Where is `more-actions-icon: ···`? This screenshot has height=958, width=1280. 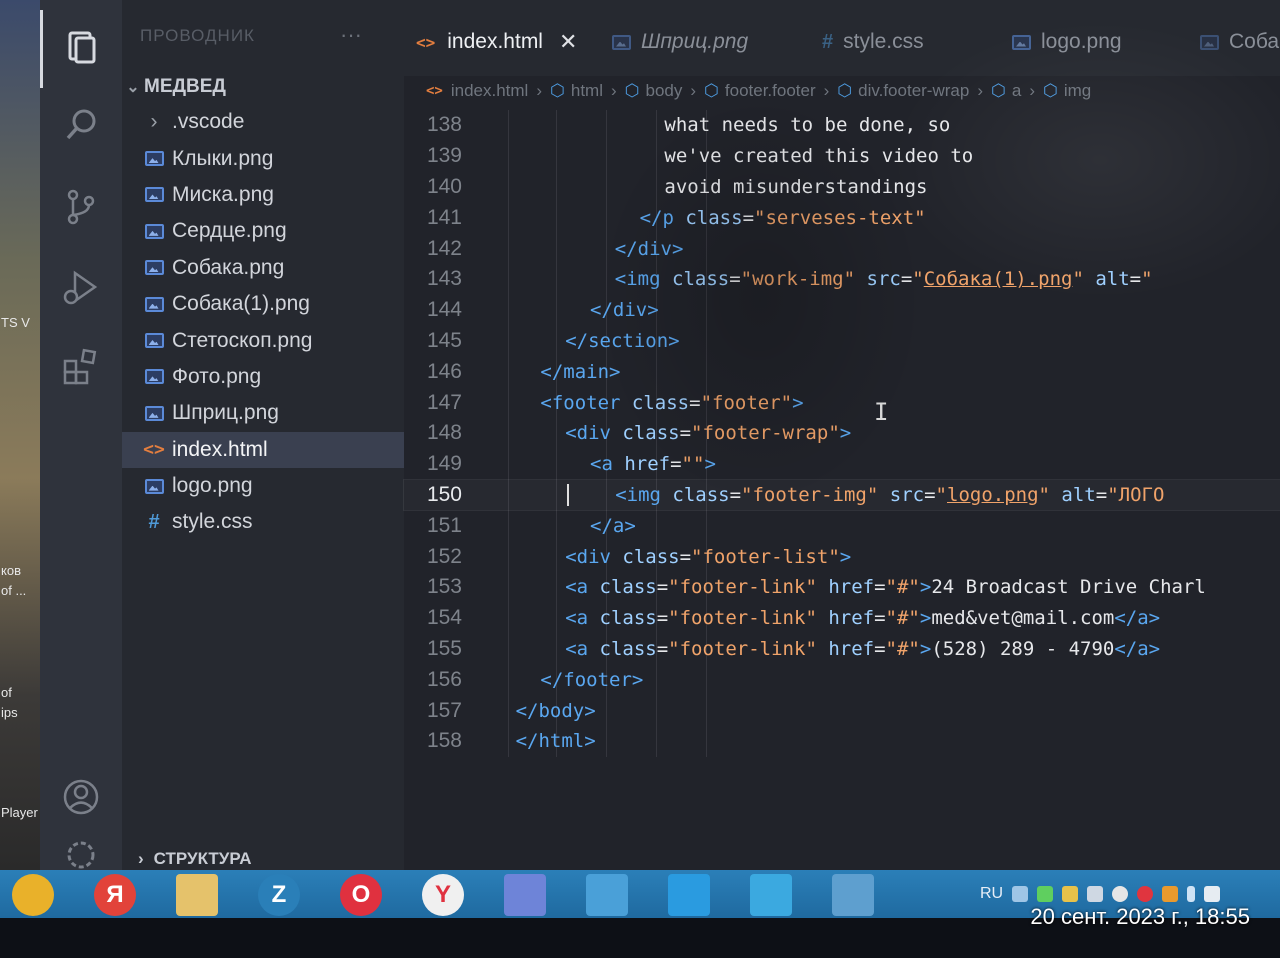
more-actions-icon: ··· is located at coordinates (351, 35).